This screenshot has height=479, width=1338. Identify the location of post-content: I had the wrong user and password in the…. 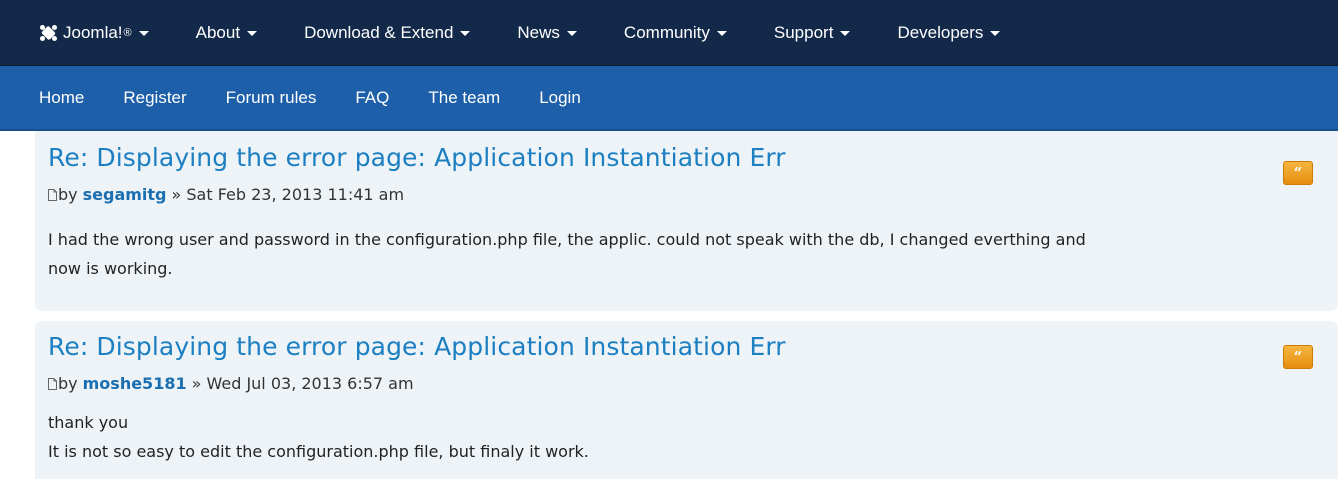
(685, 254).